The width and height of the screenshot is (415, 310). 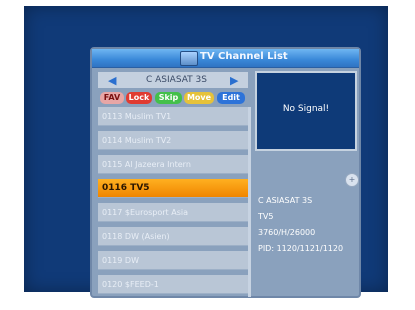 What do you see at coordinates (285, 200) in the screenshot?
I see `detail-satellite: C ASIASAT 3S` at bounding box center [285, 200].